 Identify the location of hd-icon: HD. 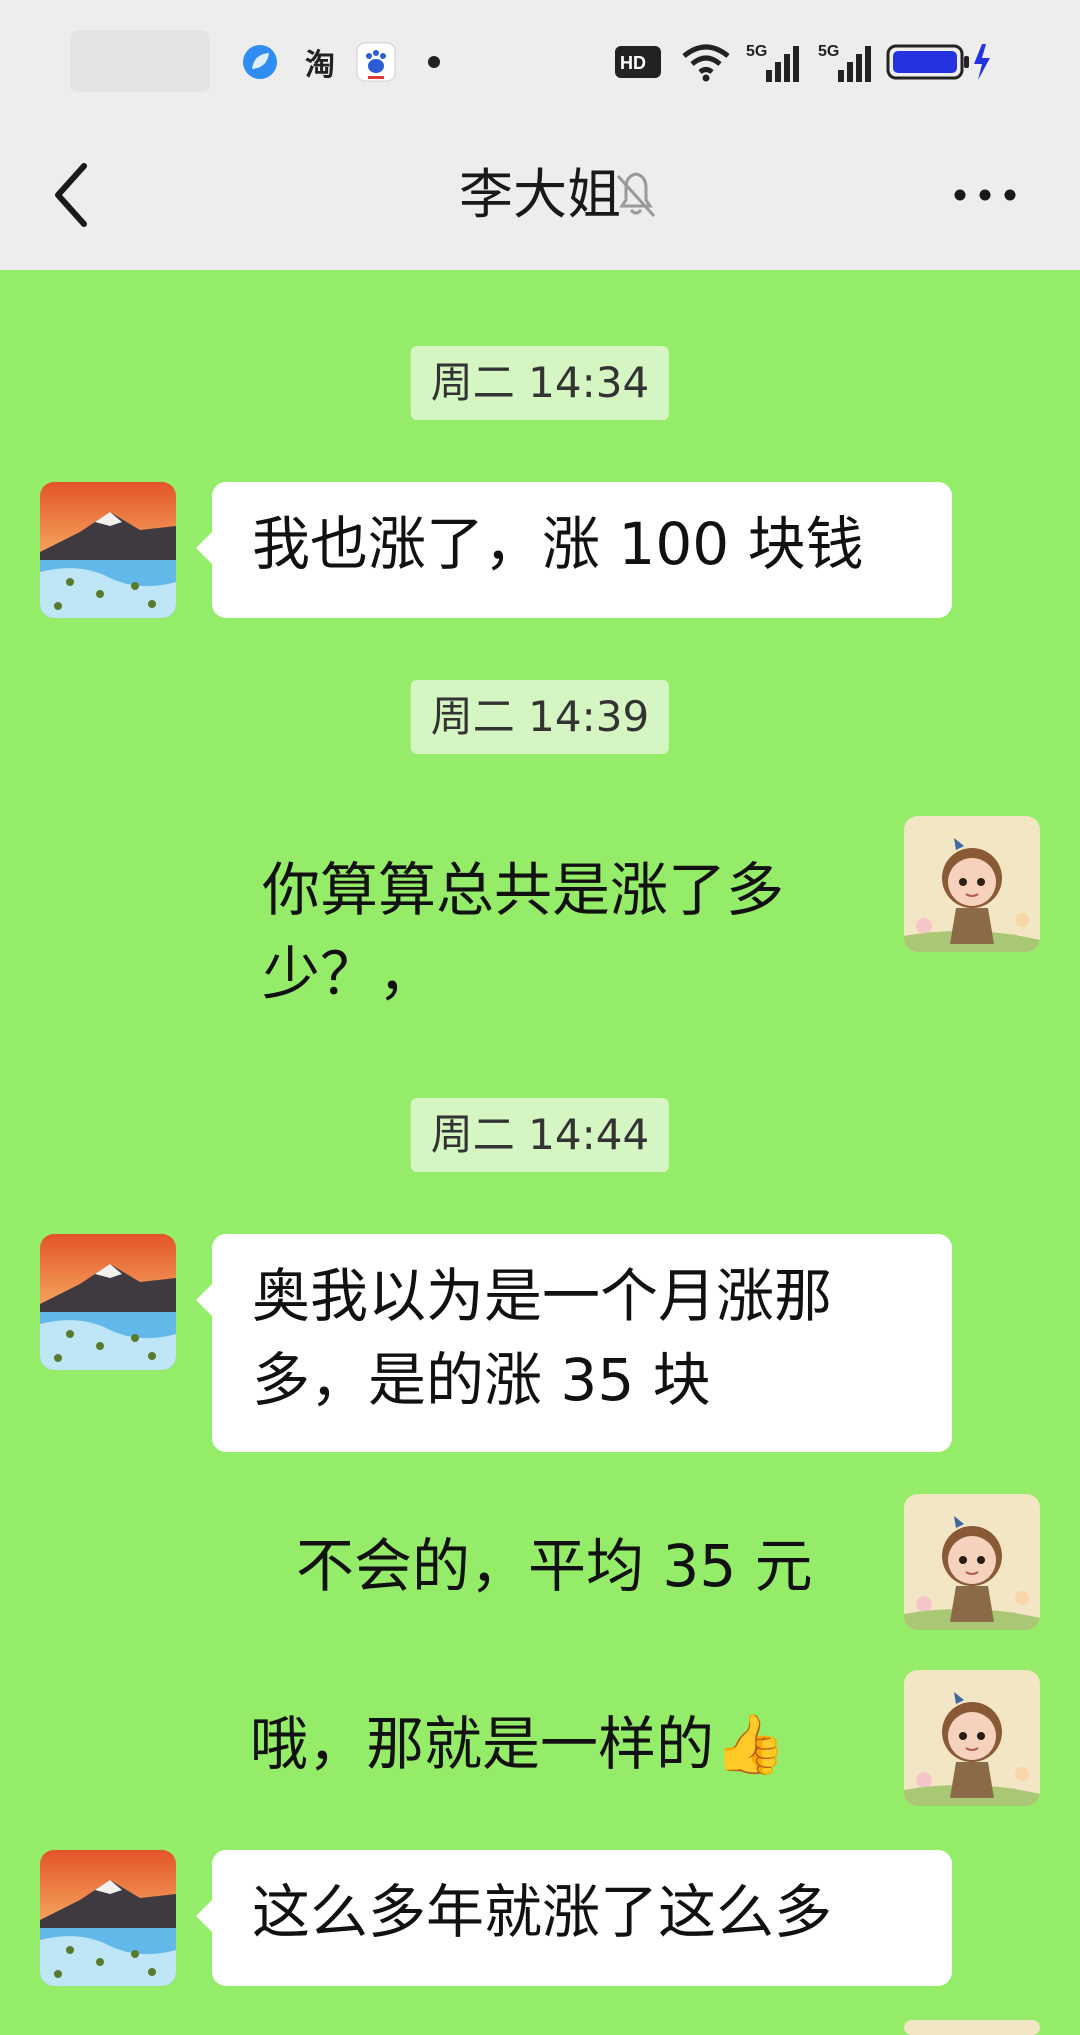
(638, 62).